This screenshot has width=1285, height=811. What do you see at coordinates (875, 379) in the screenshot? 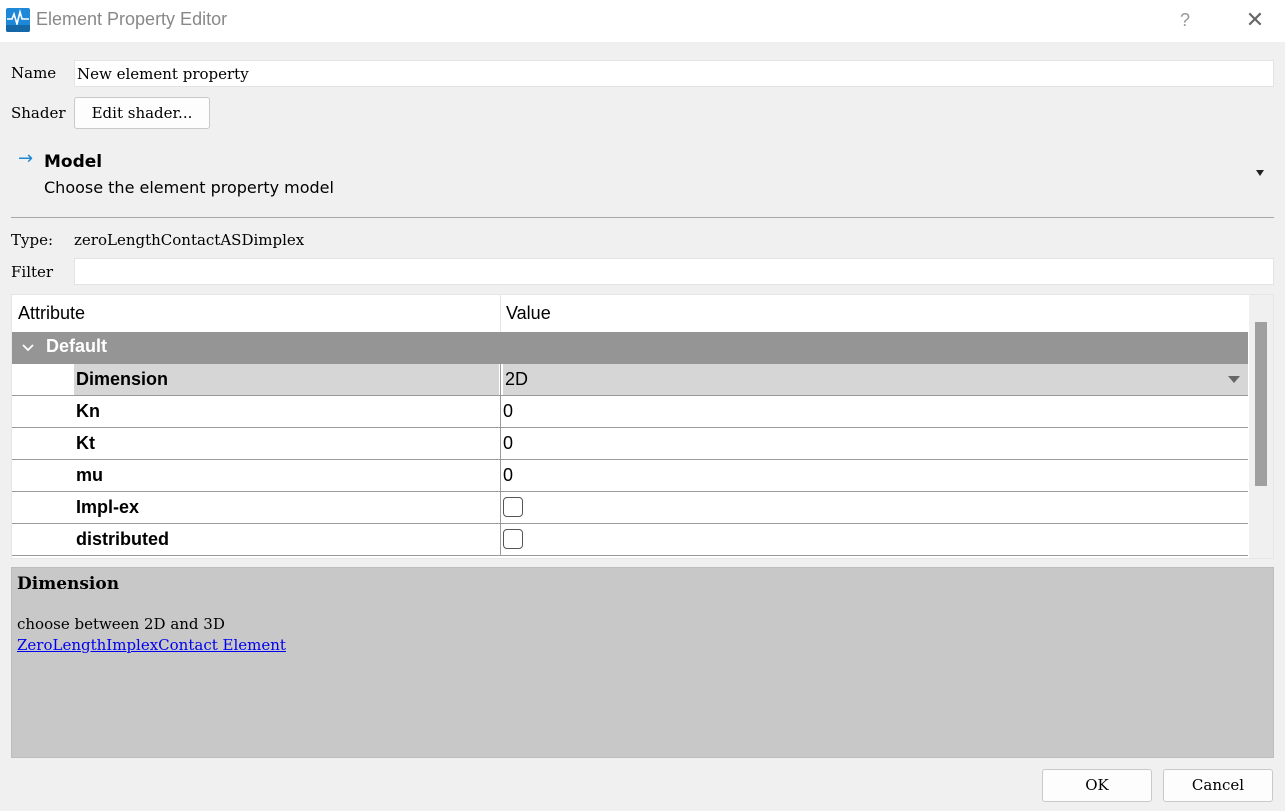
I see `dimension-select: 2D` at bounding box center [875, 379].